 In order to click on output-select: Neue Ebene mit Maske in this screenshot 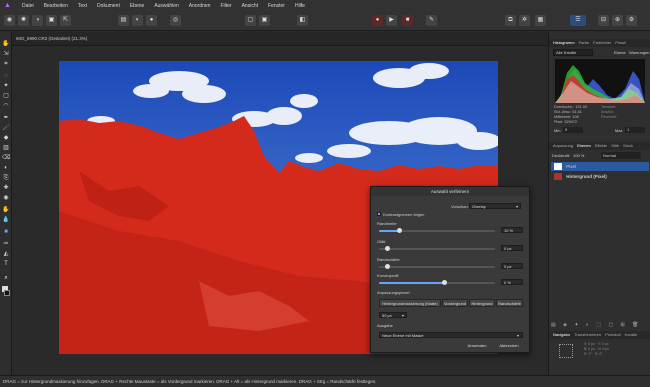, I will do `click(451, 335)`.